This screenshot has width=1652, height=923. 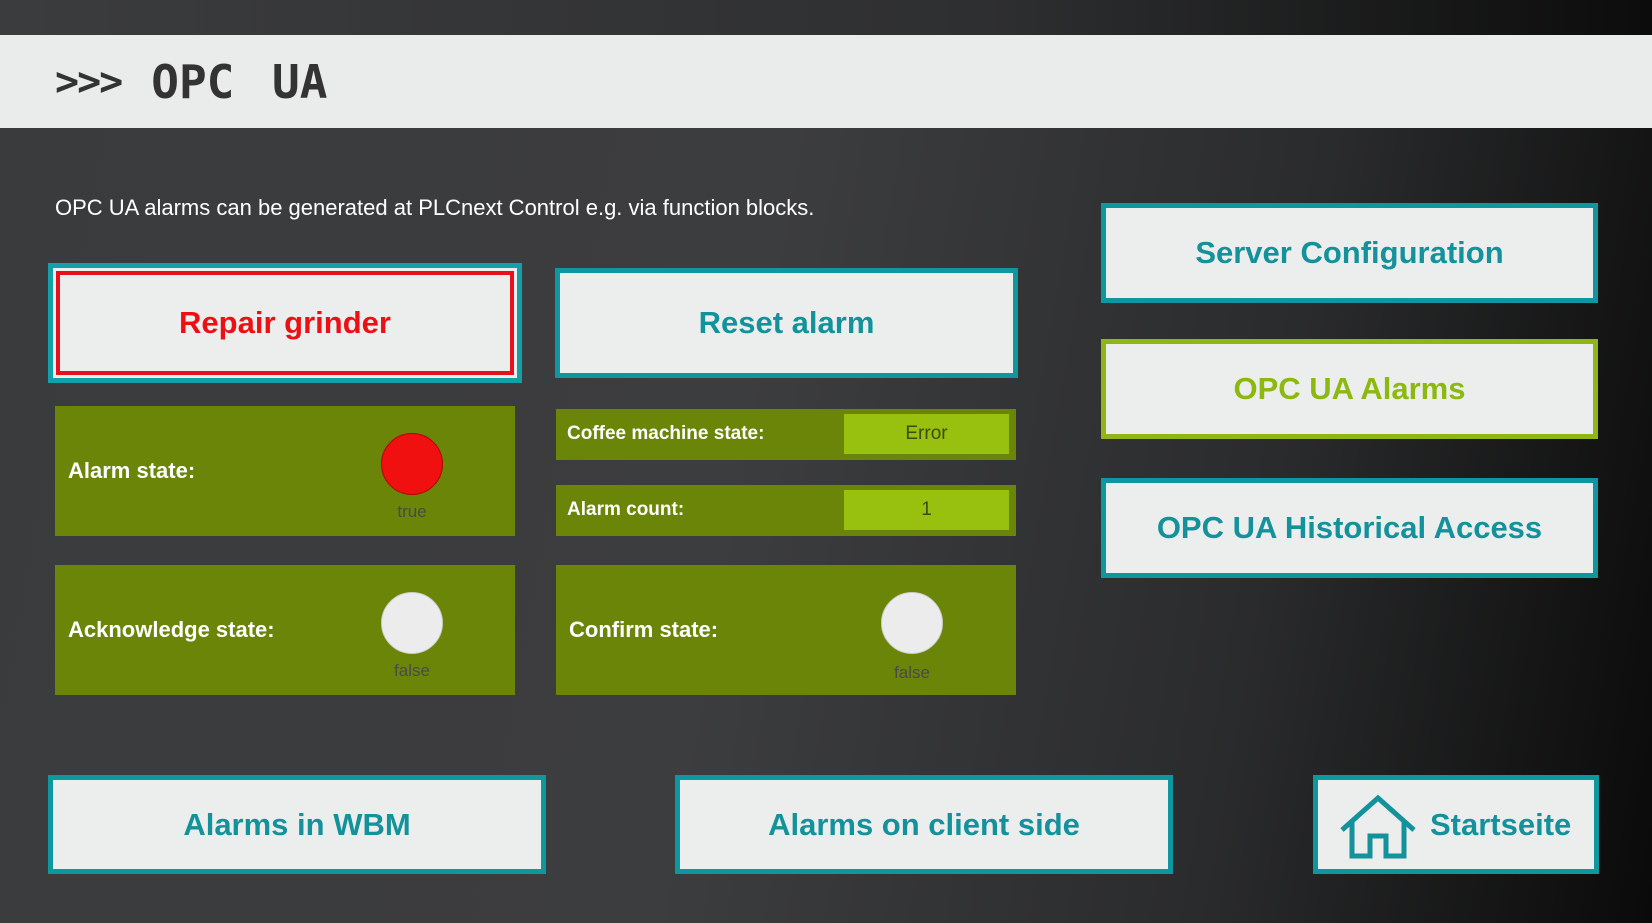 I want to click on repair-grinder-label: Repair grinder, so click(x=285, y=322).